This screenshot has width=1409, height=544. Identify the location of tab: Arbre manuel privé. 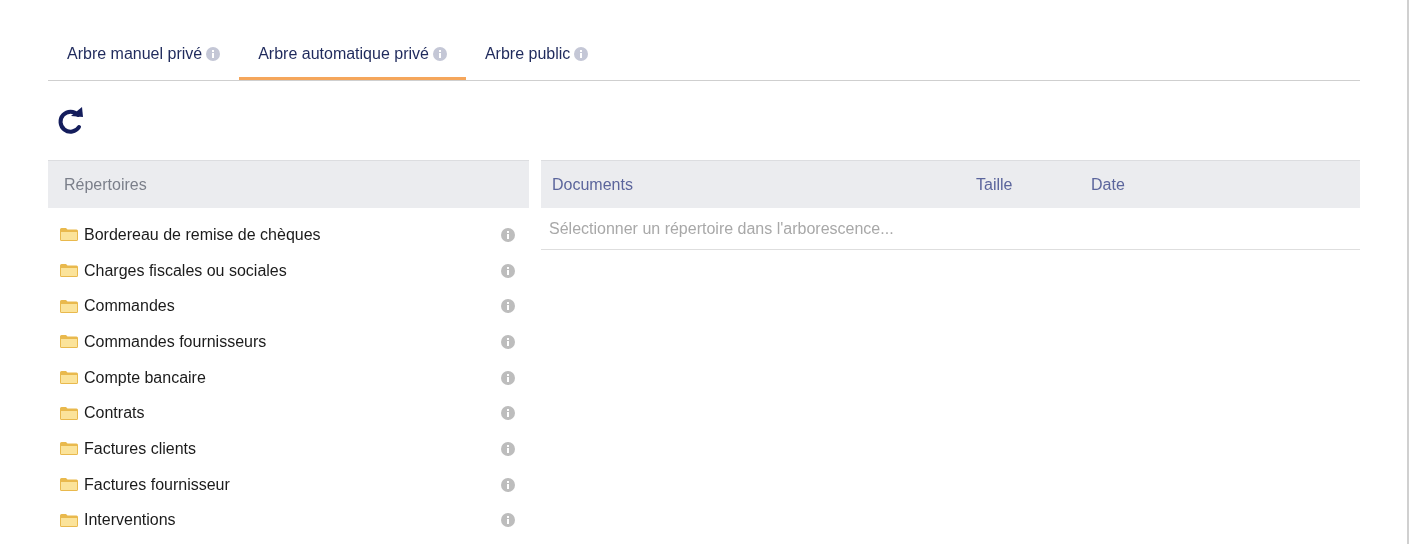
(144, 55).